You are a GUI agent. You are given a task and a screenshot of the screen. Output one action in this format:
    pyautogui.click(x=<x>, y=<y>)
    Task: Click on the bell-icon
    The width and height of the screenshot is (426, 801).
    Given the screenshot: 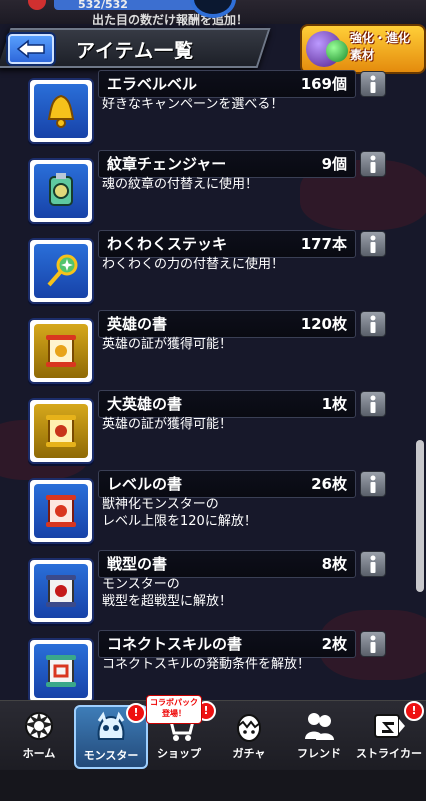 What is the action you would take?
    pyautogui.click(x=61, y=111)
    